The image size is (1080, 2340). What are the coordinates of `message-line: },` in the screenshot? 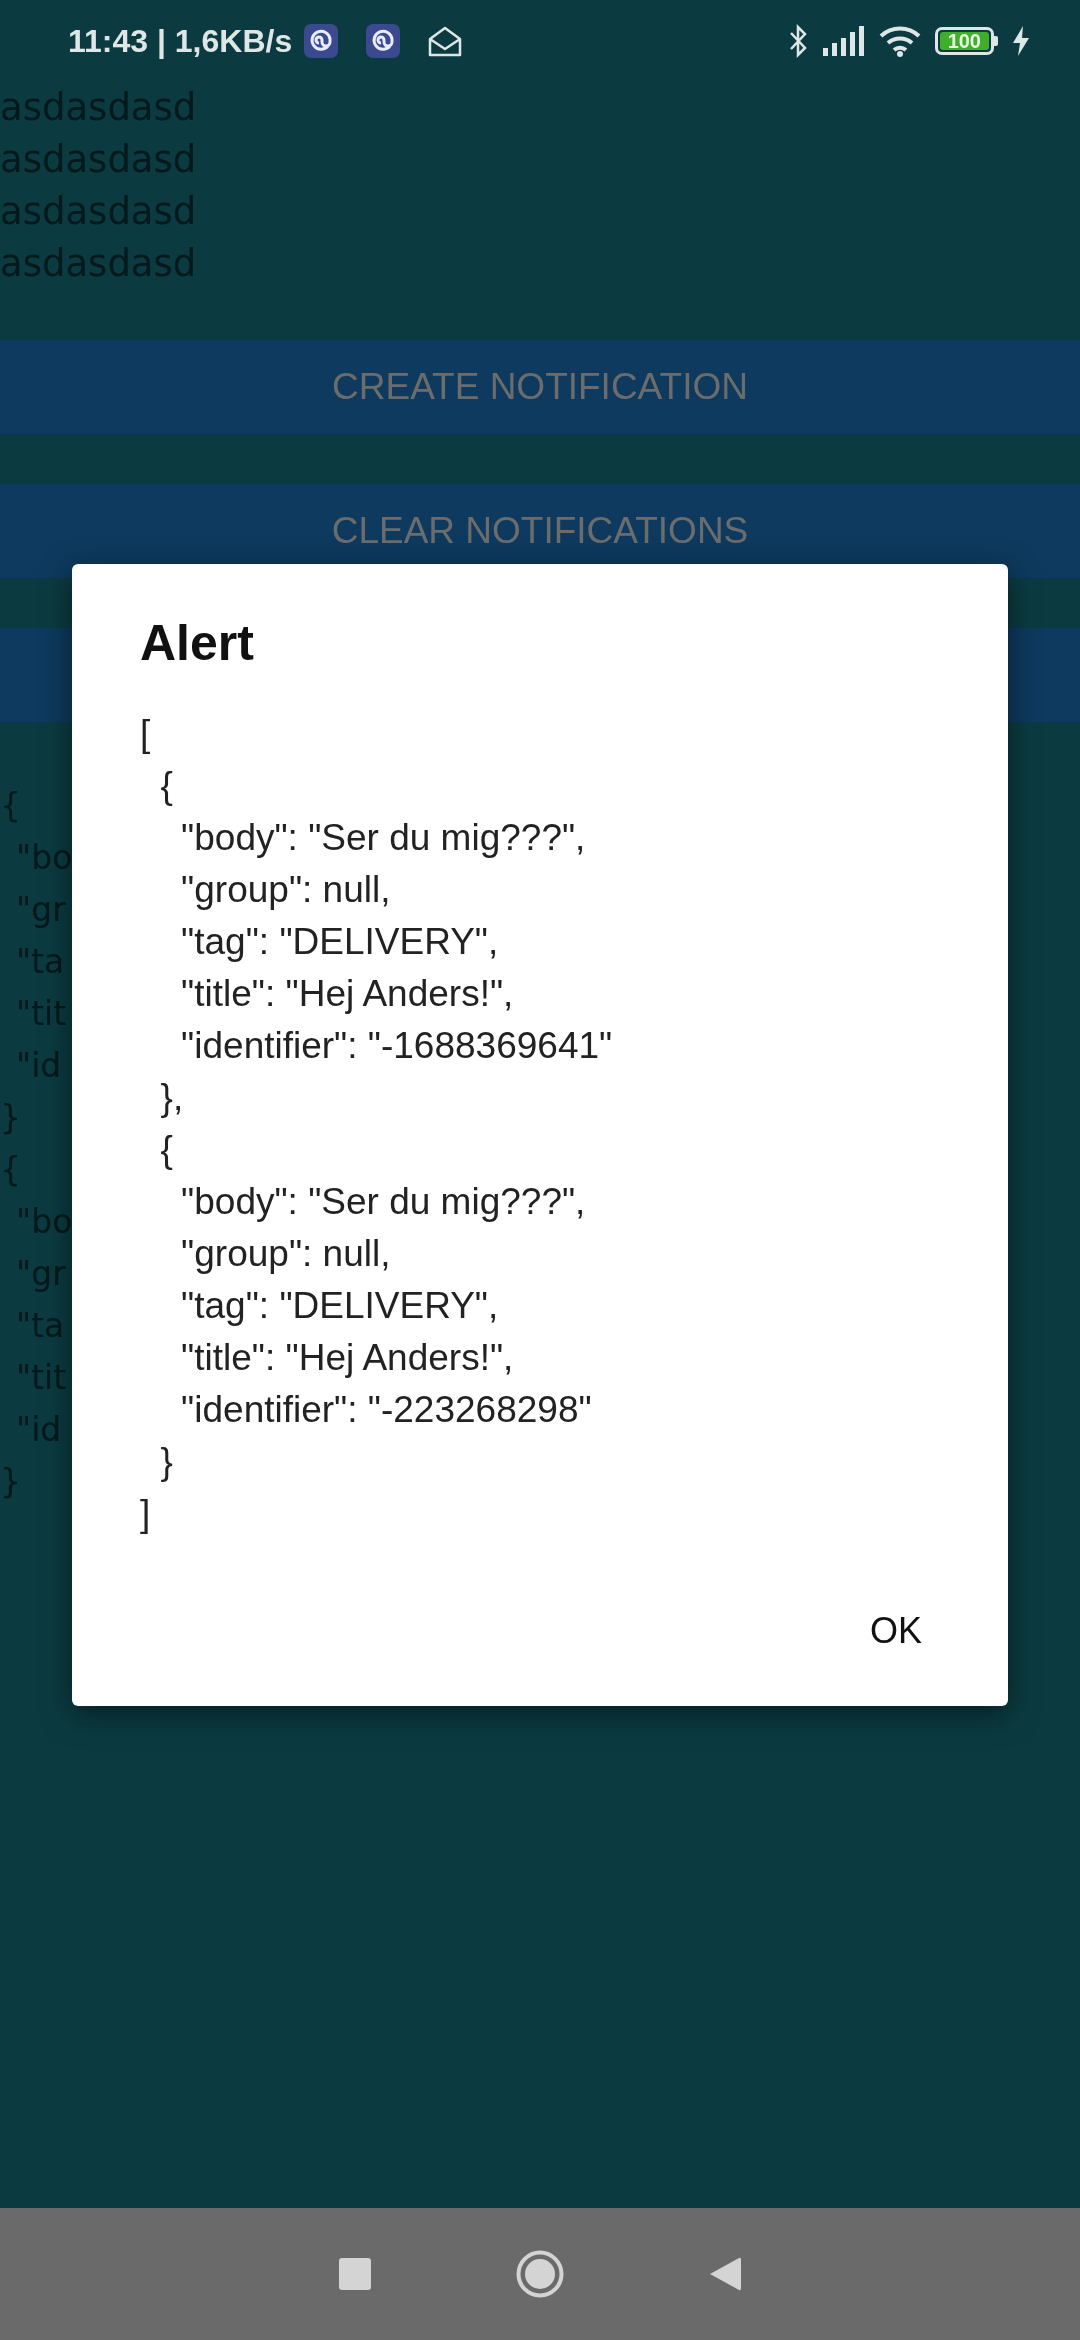 It's located at (172, 1098).